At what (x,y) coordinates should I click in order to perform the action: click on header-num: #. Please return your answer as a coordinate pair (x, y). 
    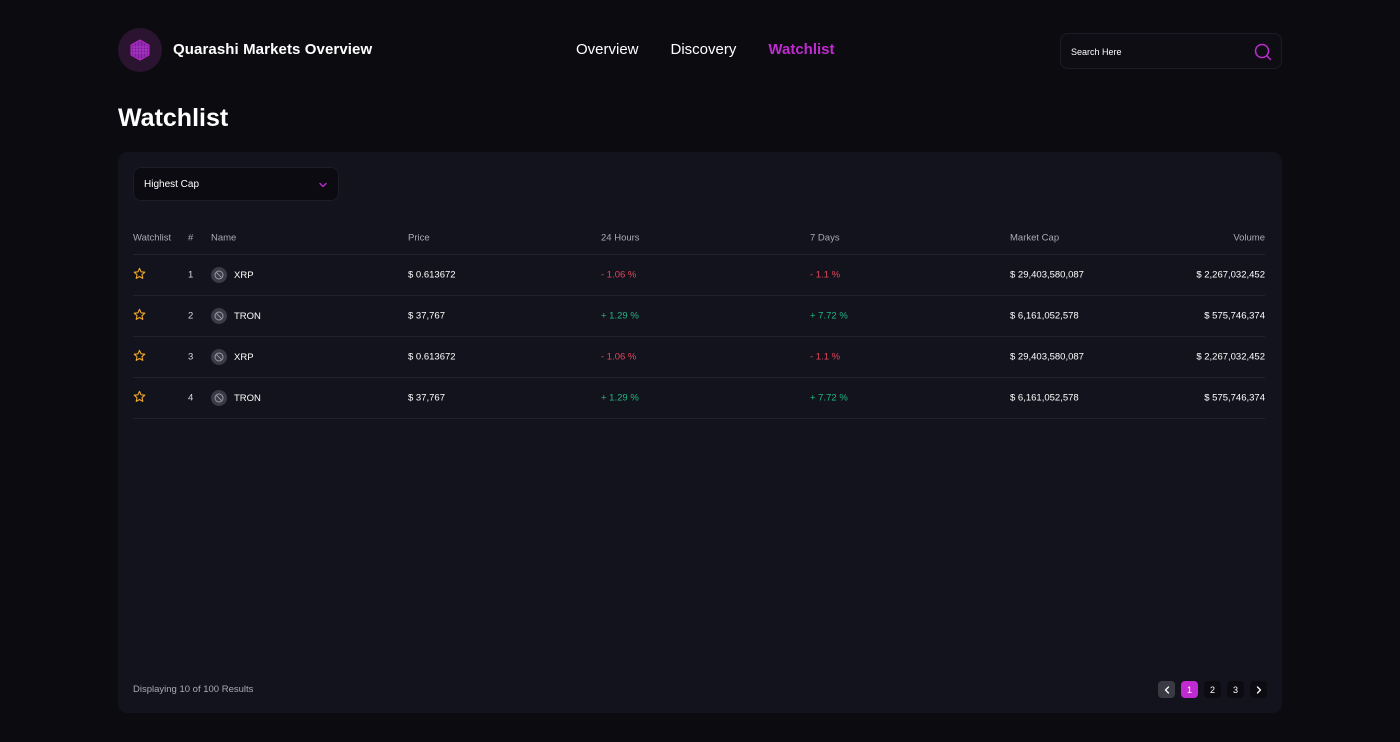
    Looking at the image, I should click on (191, 238).